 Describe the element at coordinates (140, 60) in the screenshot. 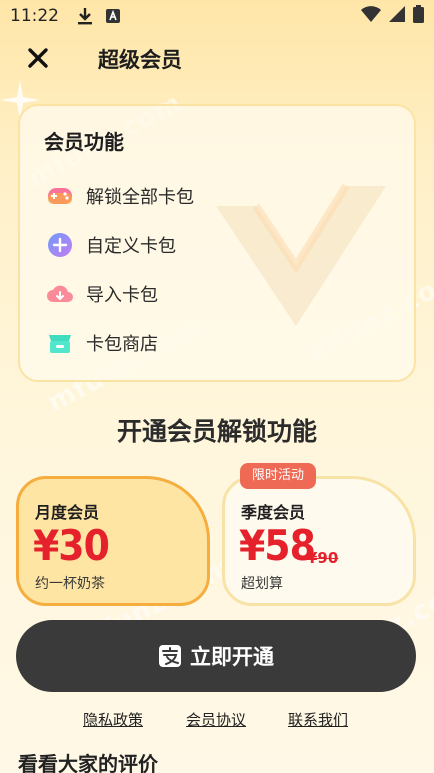

I see `page-title: 超级会员` at that location.